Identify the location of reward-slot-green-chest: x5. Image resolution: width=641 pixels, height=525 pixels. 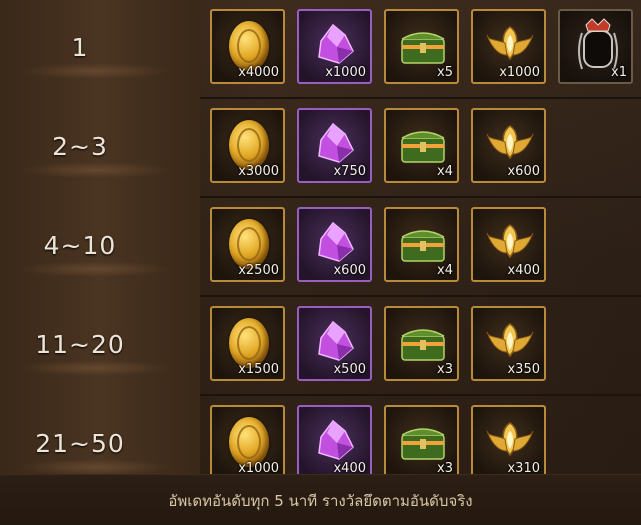
(421, 46).